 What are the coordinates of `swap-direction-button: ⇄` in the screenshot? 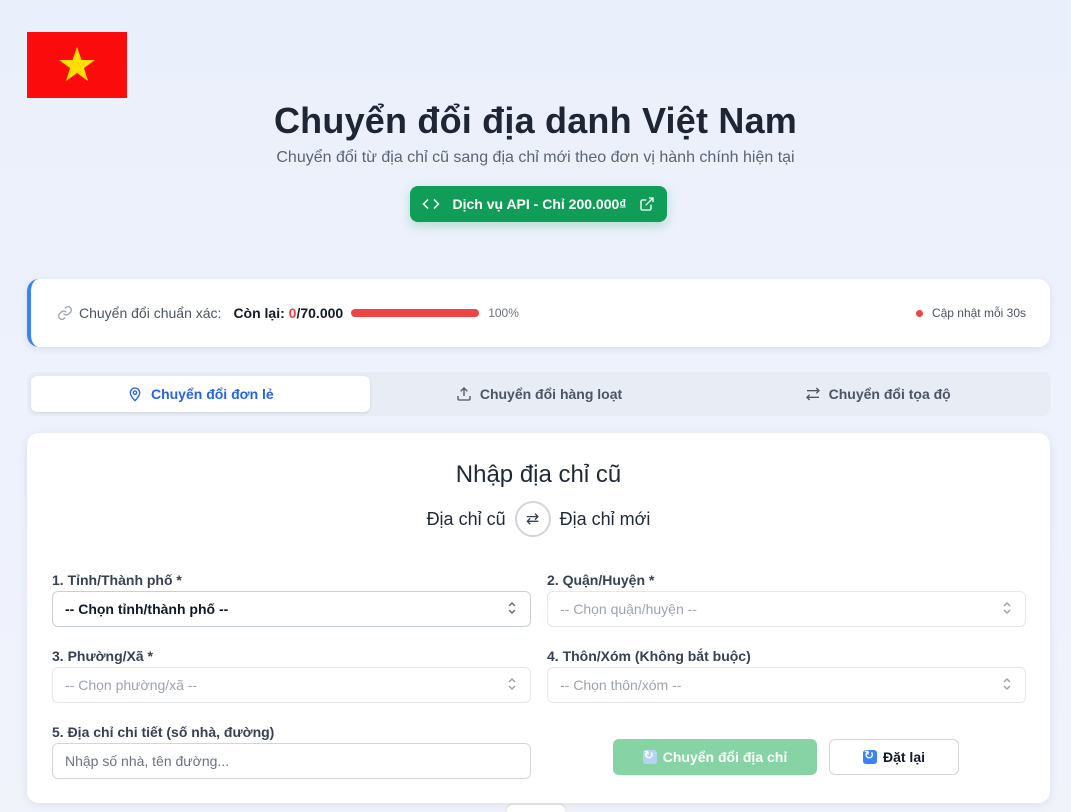 It's located at (532, 519).